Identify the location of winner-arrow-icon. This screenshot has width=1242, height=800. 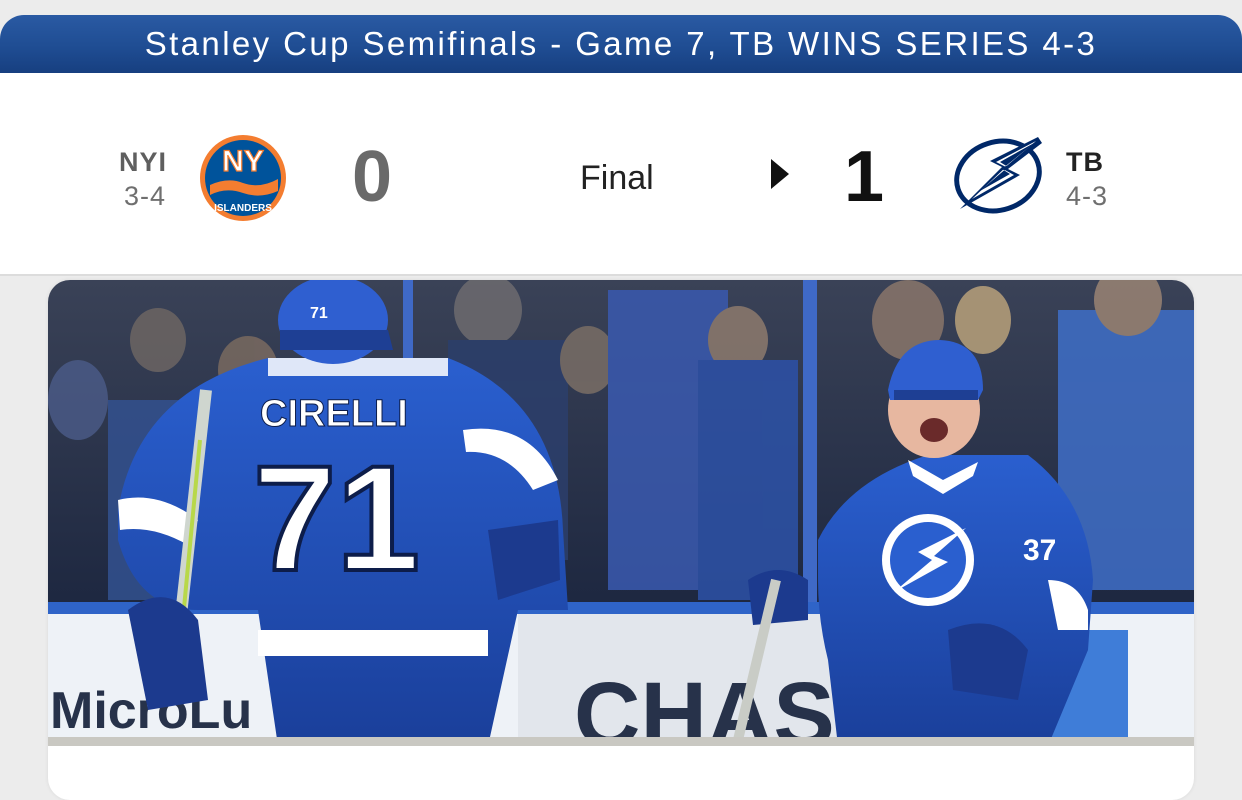
(780, 174).